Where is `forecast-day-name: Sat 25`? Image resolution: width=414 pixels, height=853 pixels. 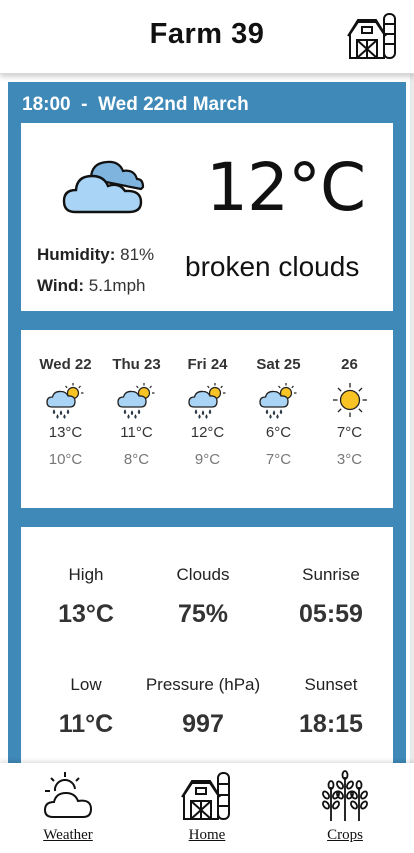
forecast-day-name: Sat 25 is located at coordinates (278, 364).